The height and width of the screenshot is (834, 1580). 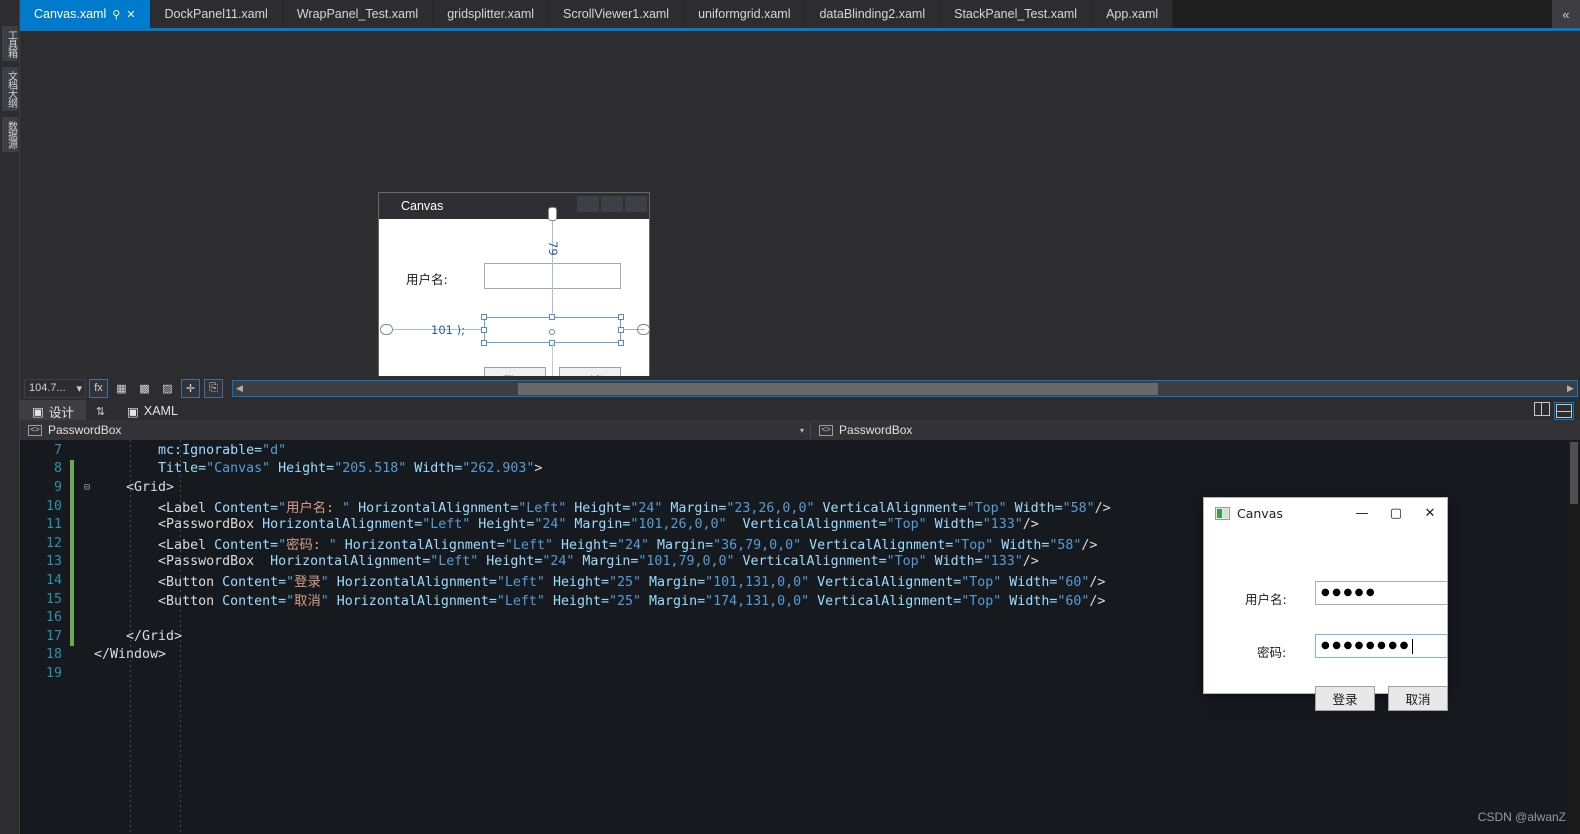 I want to click on resize-handle-e, so click(x=621, y=330).